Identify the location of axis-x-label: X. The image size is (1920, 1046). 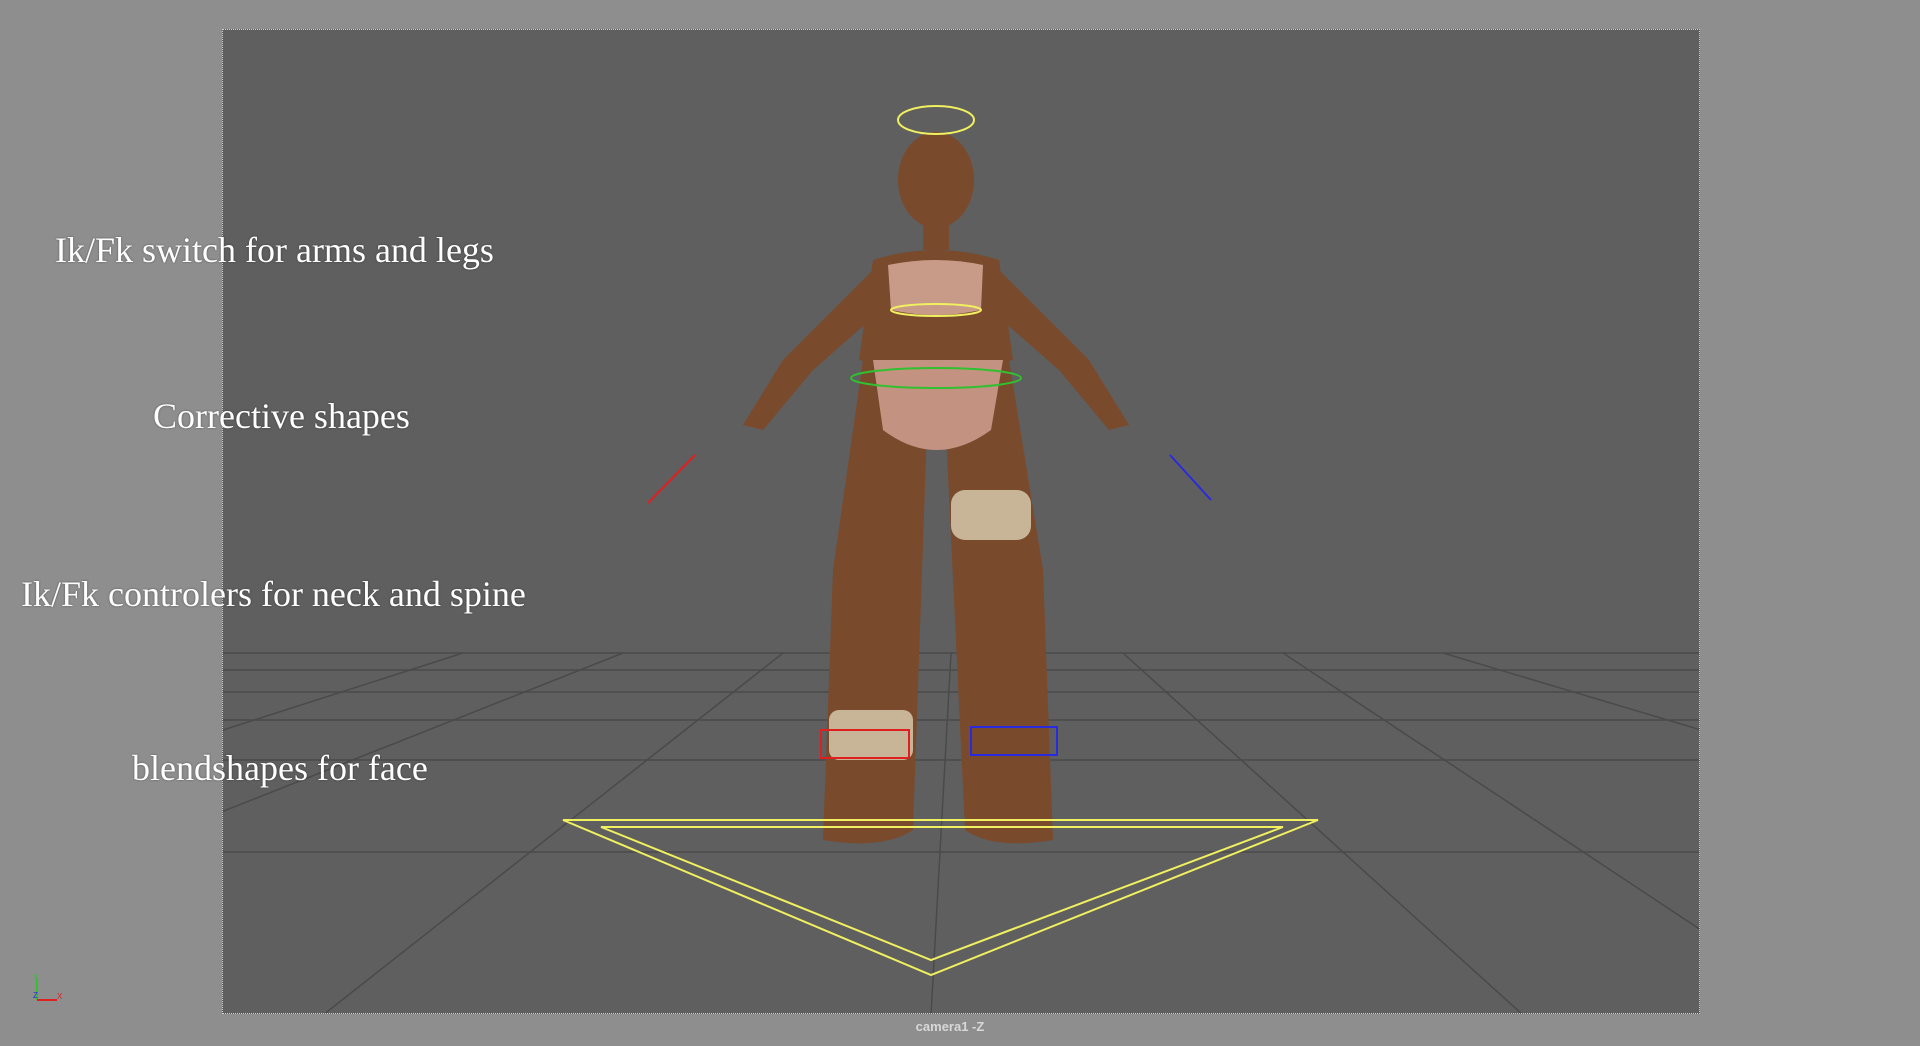
(60, 996).